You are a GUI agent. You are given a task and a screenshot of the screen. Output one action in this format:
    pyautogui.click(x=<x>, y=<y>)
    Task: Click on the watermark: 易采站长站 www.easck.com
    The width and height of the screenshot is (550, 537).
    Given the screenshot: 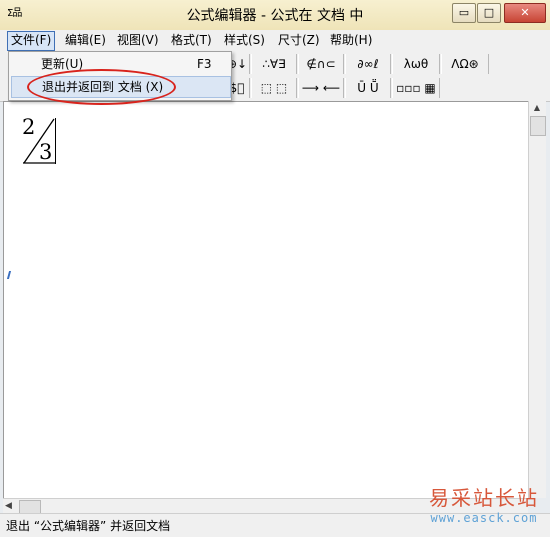 What is the action you would take?
    pyautogui.click(x=484, y=509)
    